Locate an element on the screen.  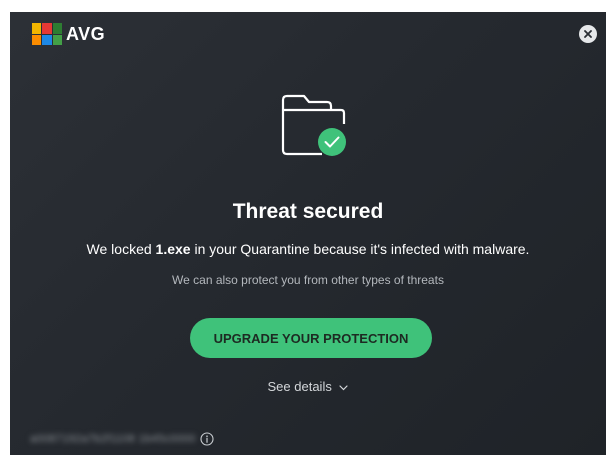
footer-id: a0087192a7b2f1108 1b45c0000 is located at coordinates (122, 439).